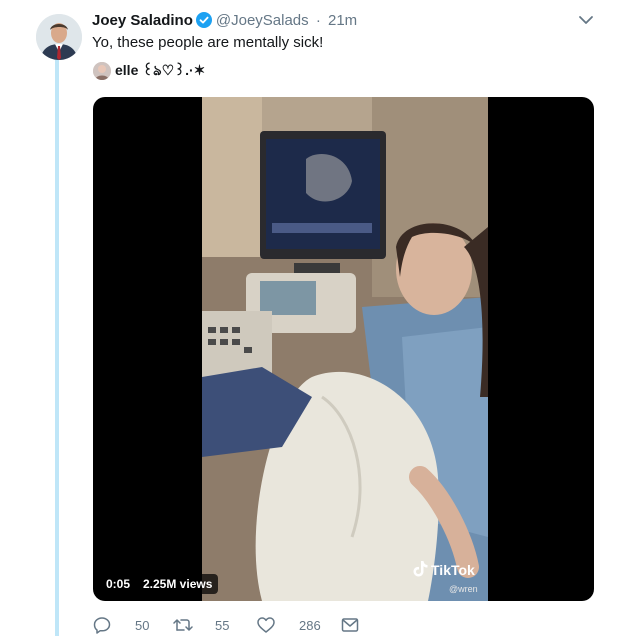 The image size is (626, 638). Describe the element at coordinates (108, 625) in the screenshot. I see `reply-icon` at that location.